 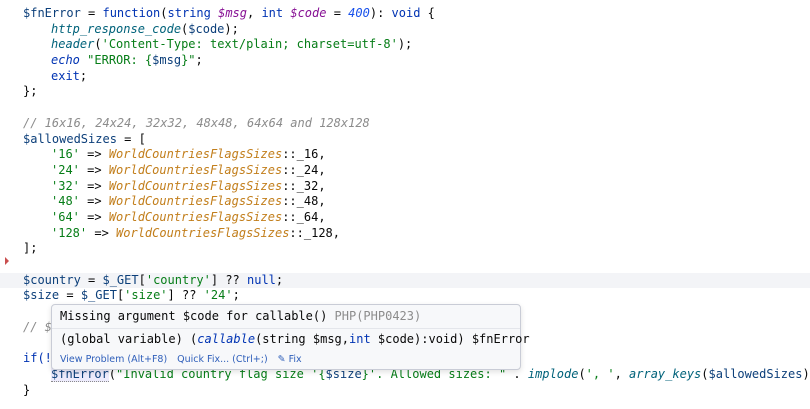 What do you see at coordinates (7, 261) in the screenshot?
I see `breakpoint-marker-icon` at bounding box center [7, 261].